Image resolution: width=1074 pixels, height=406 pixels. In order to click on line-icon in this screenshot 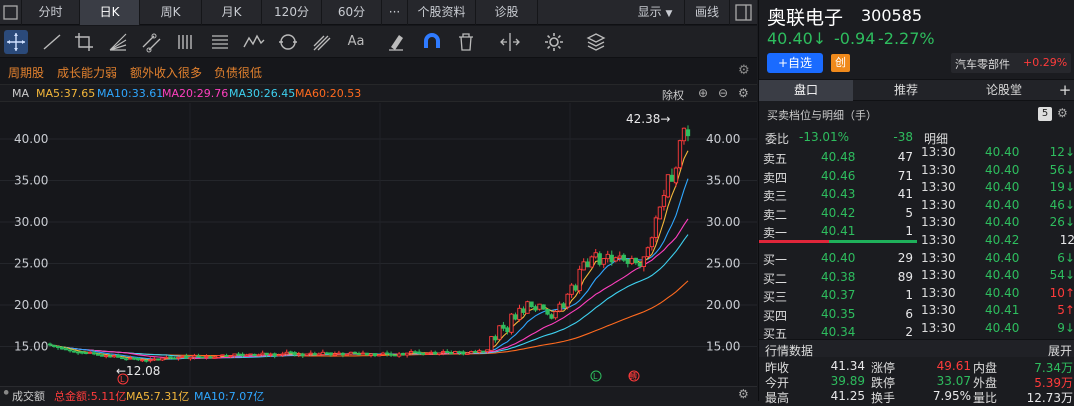, I will do `click(52, 42)`.